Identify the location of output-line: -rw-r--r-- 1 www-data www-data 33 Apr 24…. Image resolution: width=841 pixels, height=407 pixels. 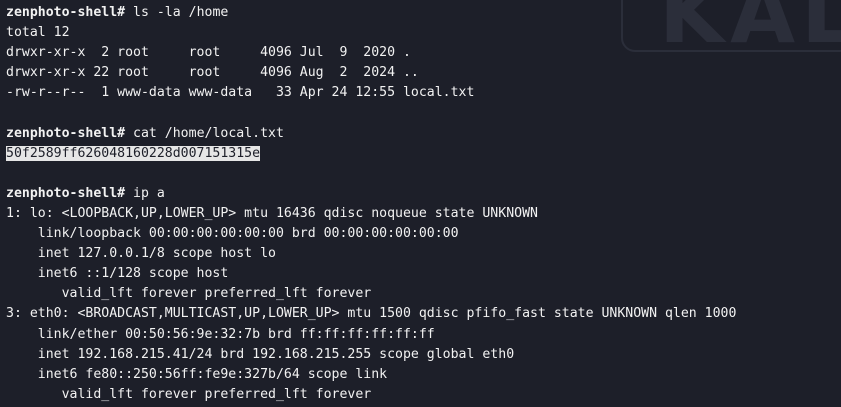
(240, 93).